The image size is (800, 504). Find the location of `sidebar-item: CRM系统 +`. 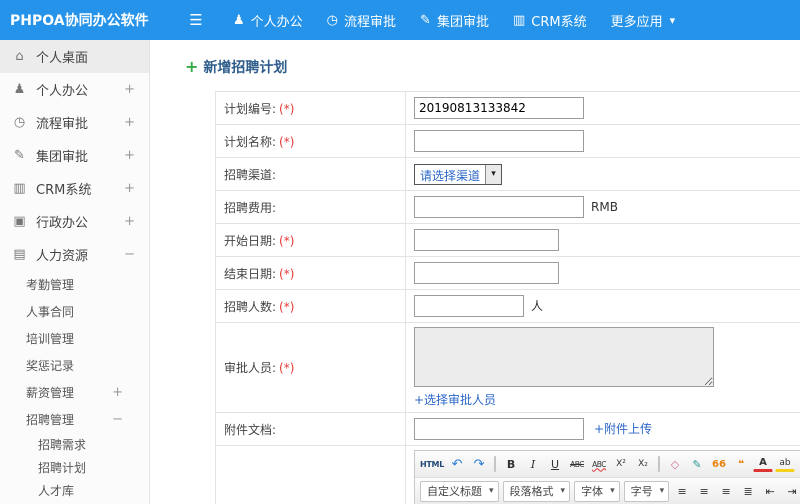

sidebar-item: CRM系统 + is located at coordinates (74, 188).